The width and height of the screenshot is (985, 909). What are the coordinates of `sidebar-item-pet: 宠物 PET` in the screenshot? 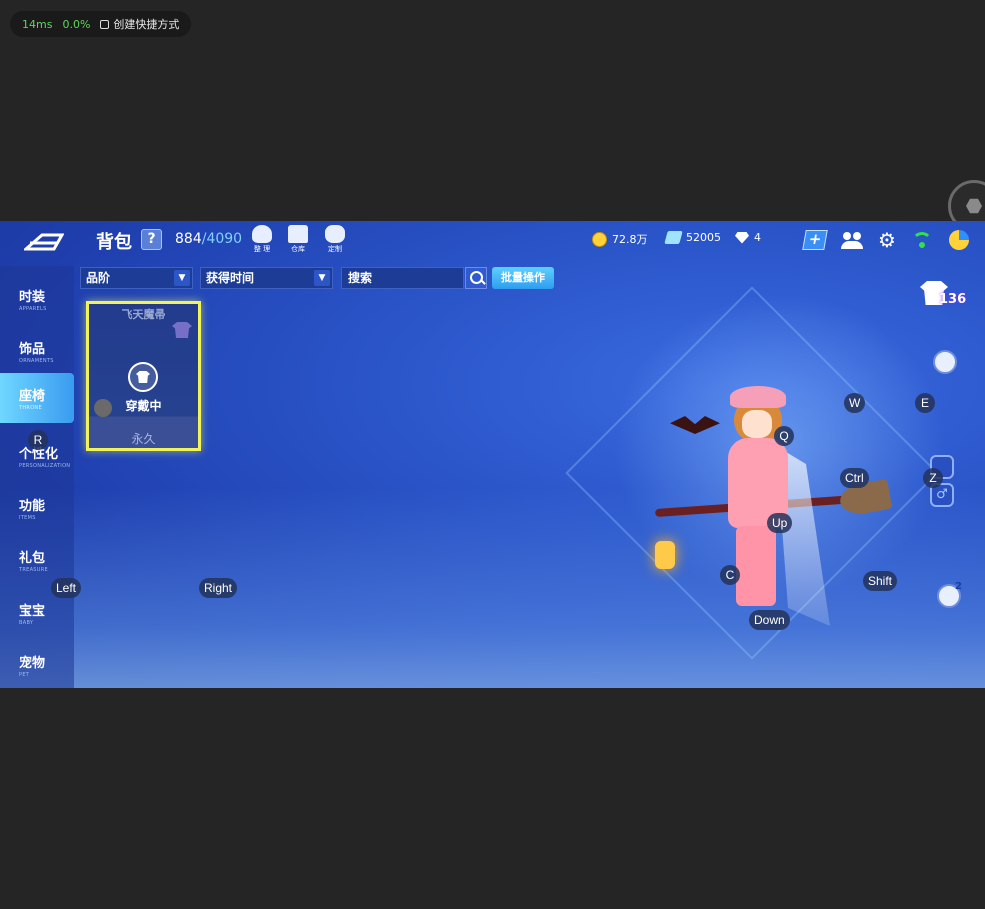 It's located at (37, 664).